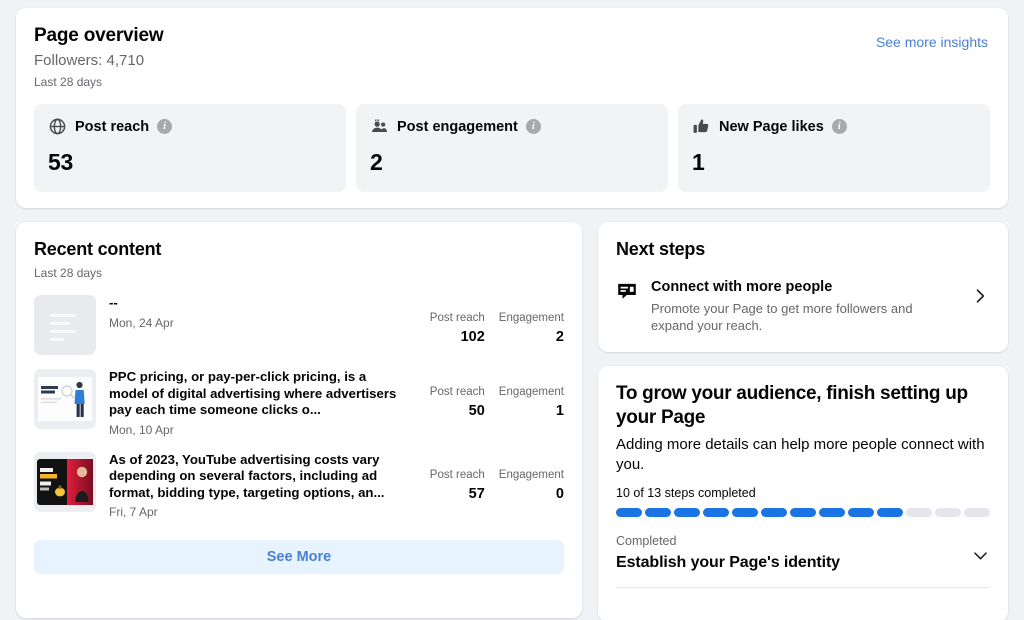 The image size is (1024, 620). What do you see at coordinates (190, 126) in the screenshot?
I see `metric-header: Post reach i` at bounding box center [190, 126].